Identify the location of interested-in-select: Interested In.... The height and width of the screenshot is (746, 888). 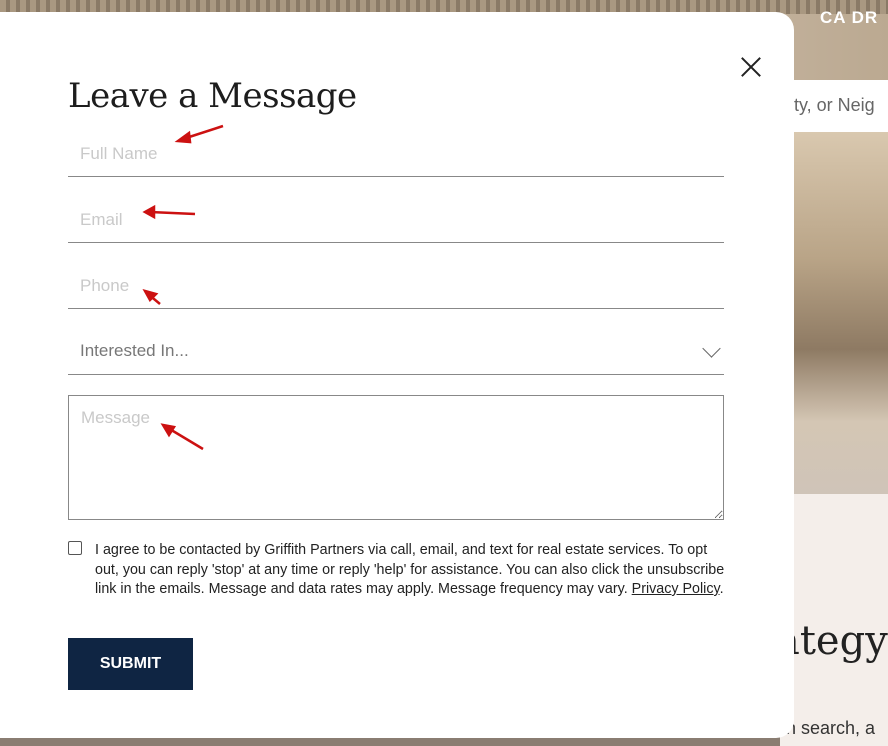
(396, 352).